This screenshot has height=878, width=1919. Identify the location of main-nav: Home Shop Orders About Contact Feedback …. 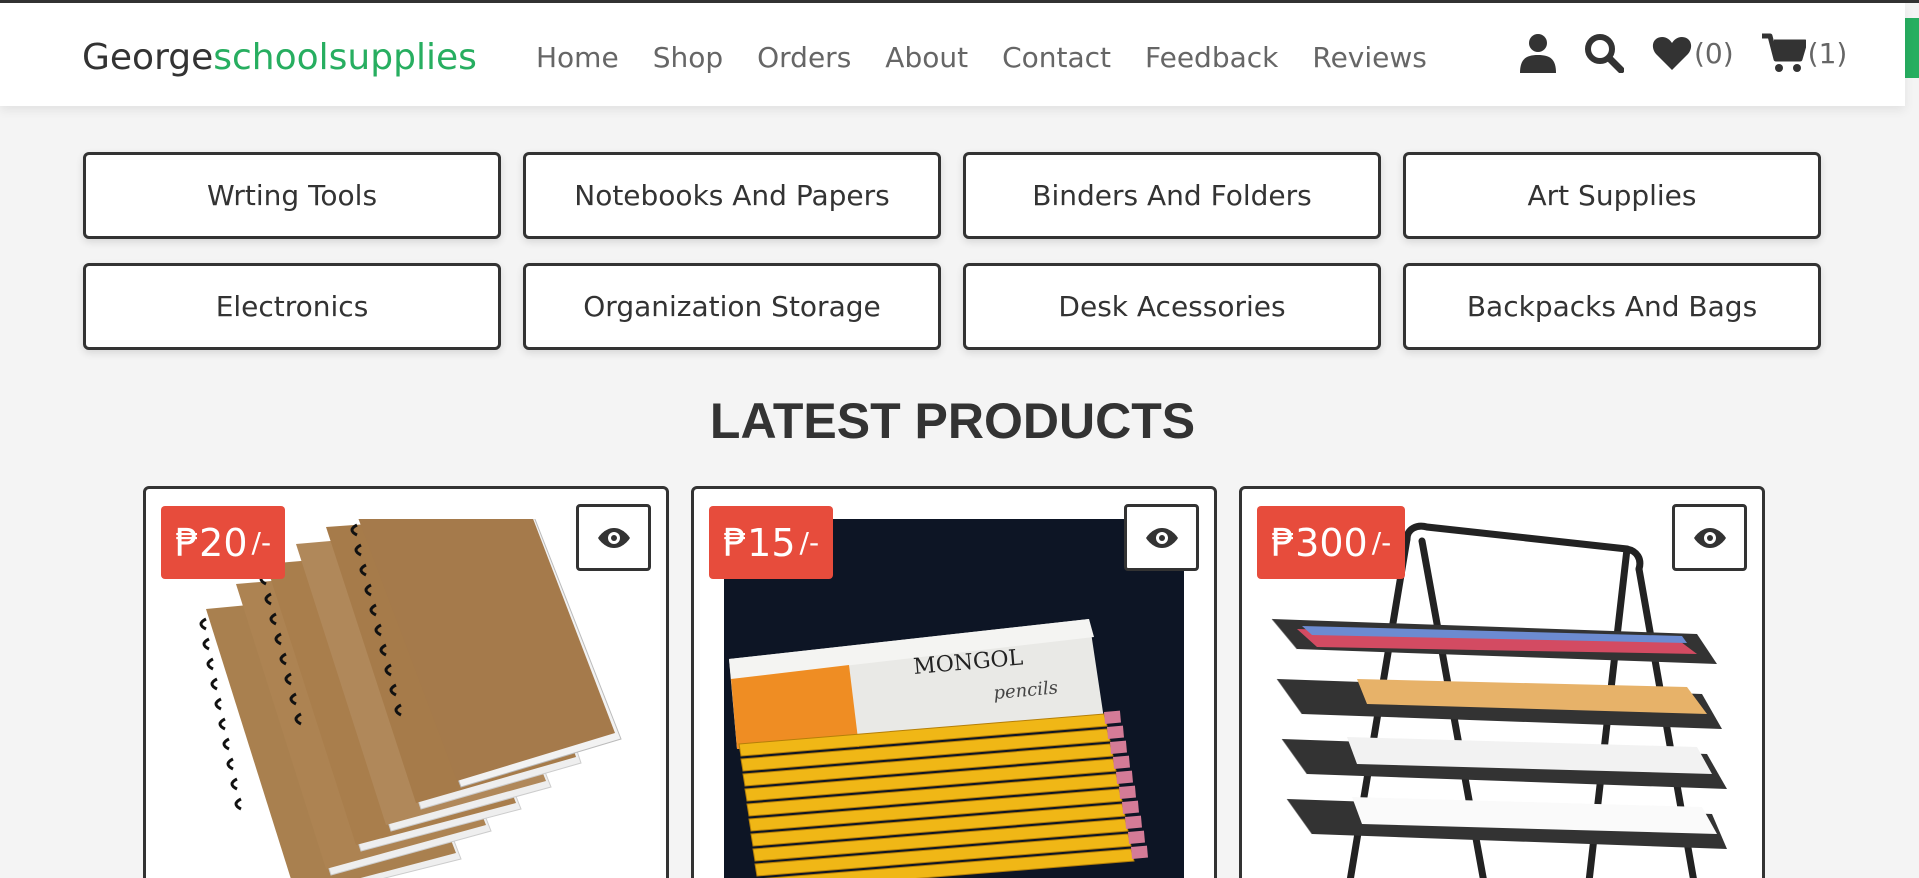
(981, 57).